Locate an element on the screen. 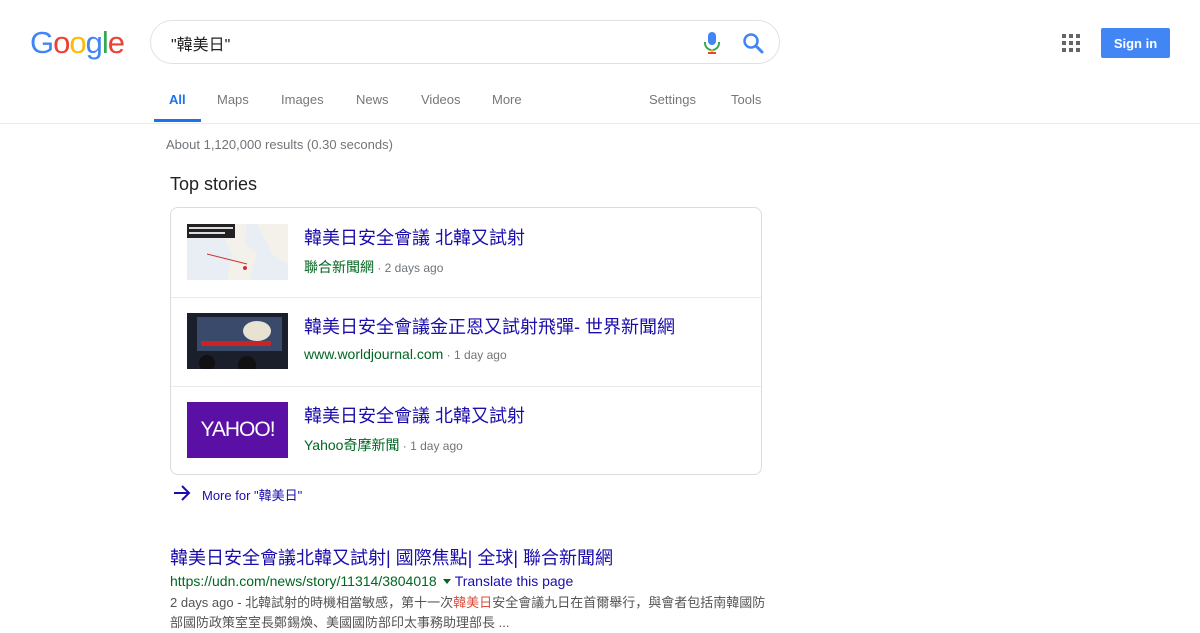 The image size is (1200, 633). story-source: Yahoo奇摩新聞 is located at coordinates (352, 445).